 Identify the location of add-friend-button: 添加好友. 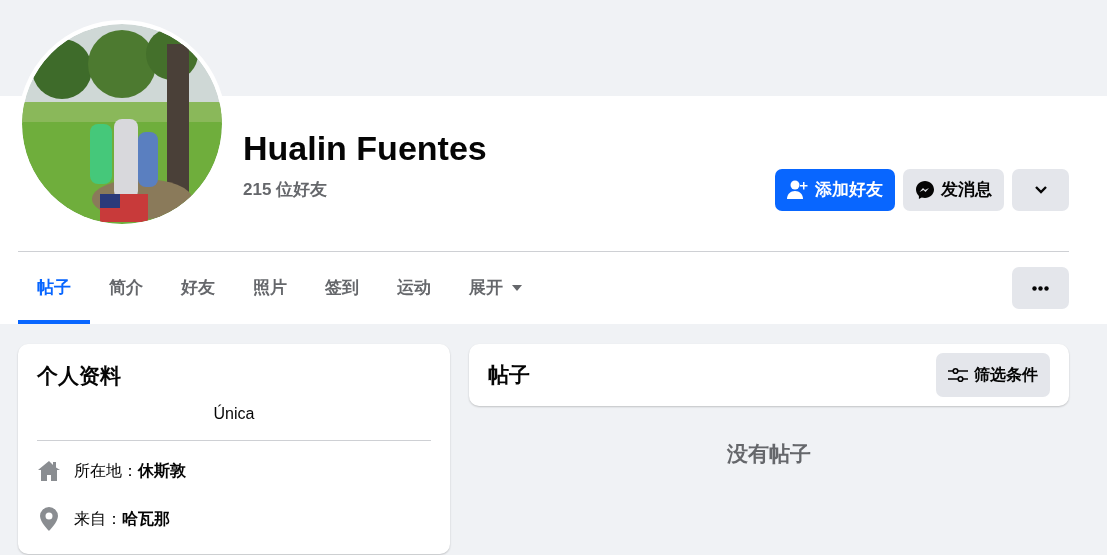
(835, 190).